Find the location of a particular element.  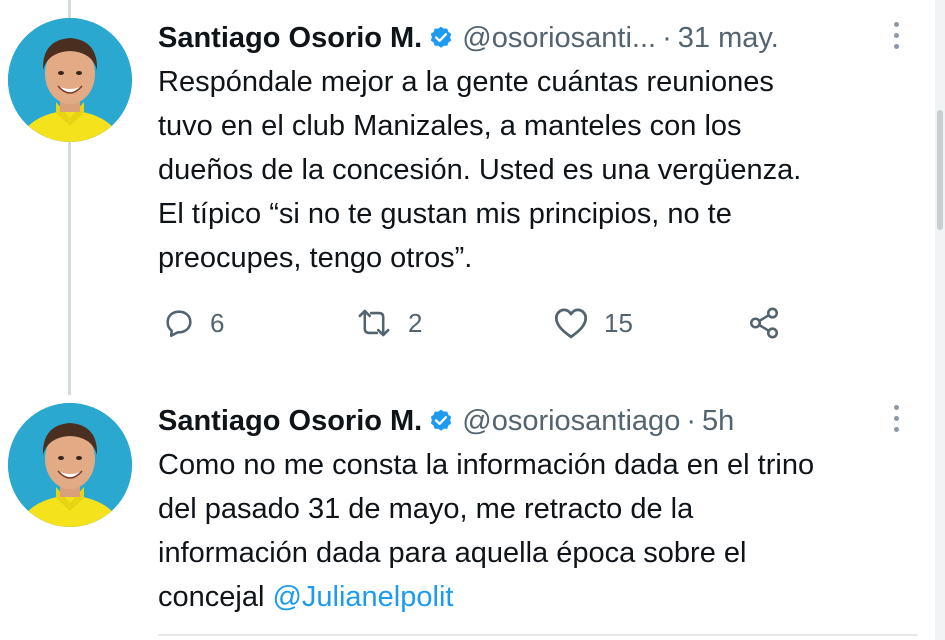

like-button: 15 is located at coordinates (592, 323).